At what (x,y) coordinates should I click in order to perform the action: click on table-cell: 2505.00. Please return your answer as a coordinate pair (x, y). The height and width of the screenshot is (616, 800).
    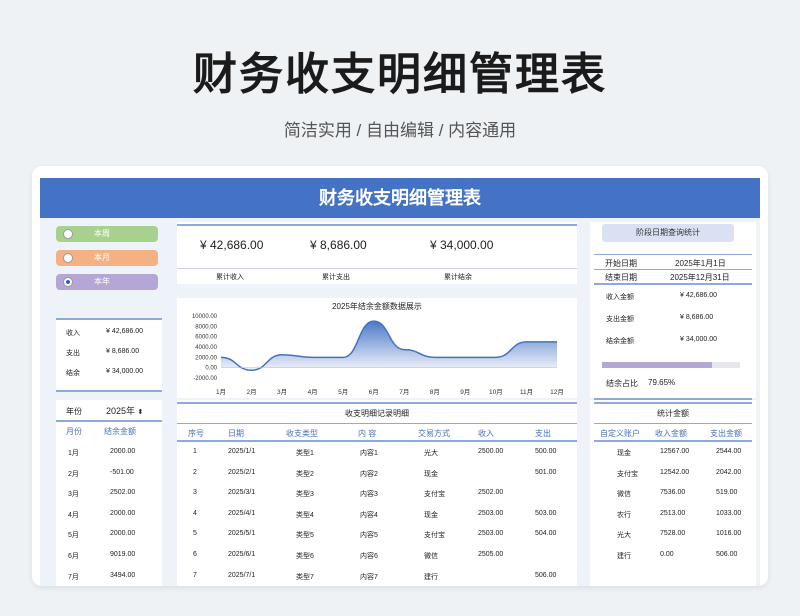
    Looking at the image, I should click on (491, 554).